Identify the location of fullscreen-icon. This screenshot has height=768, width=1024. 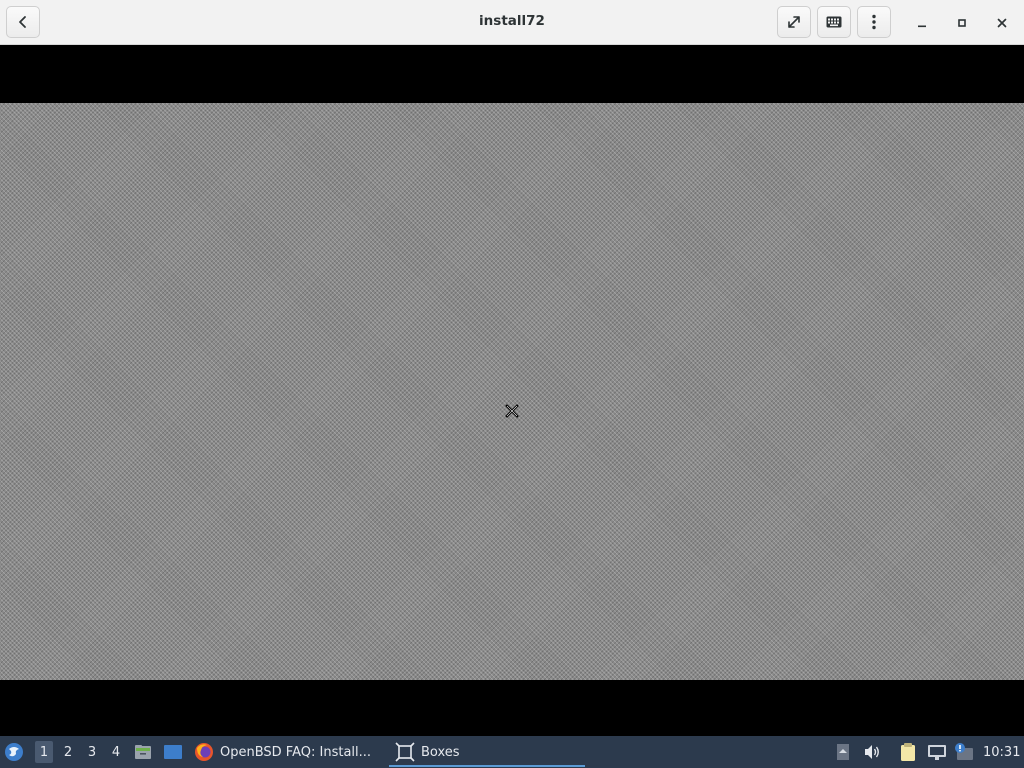
(794, 22).